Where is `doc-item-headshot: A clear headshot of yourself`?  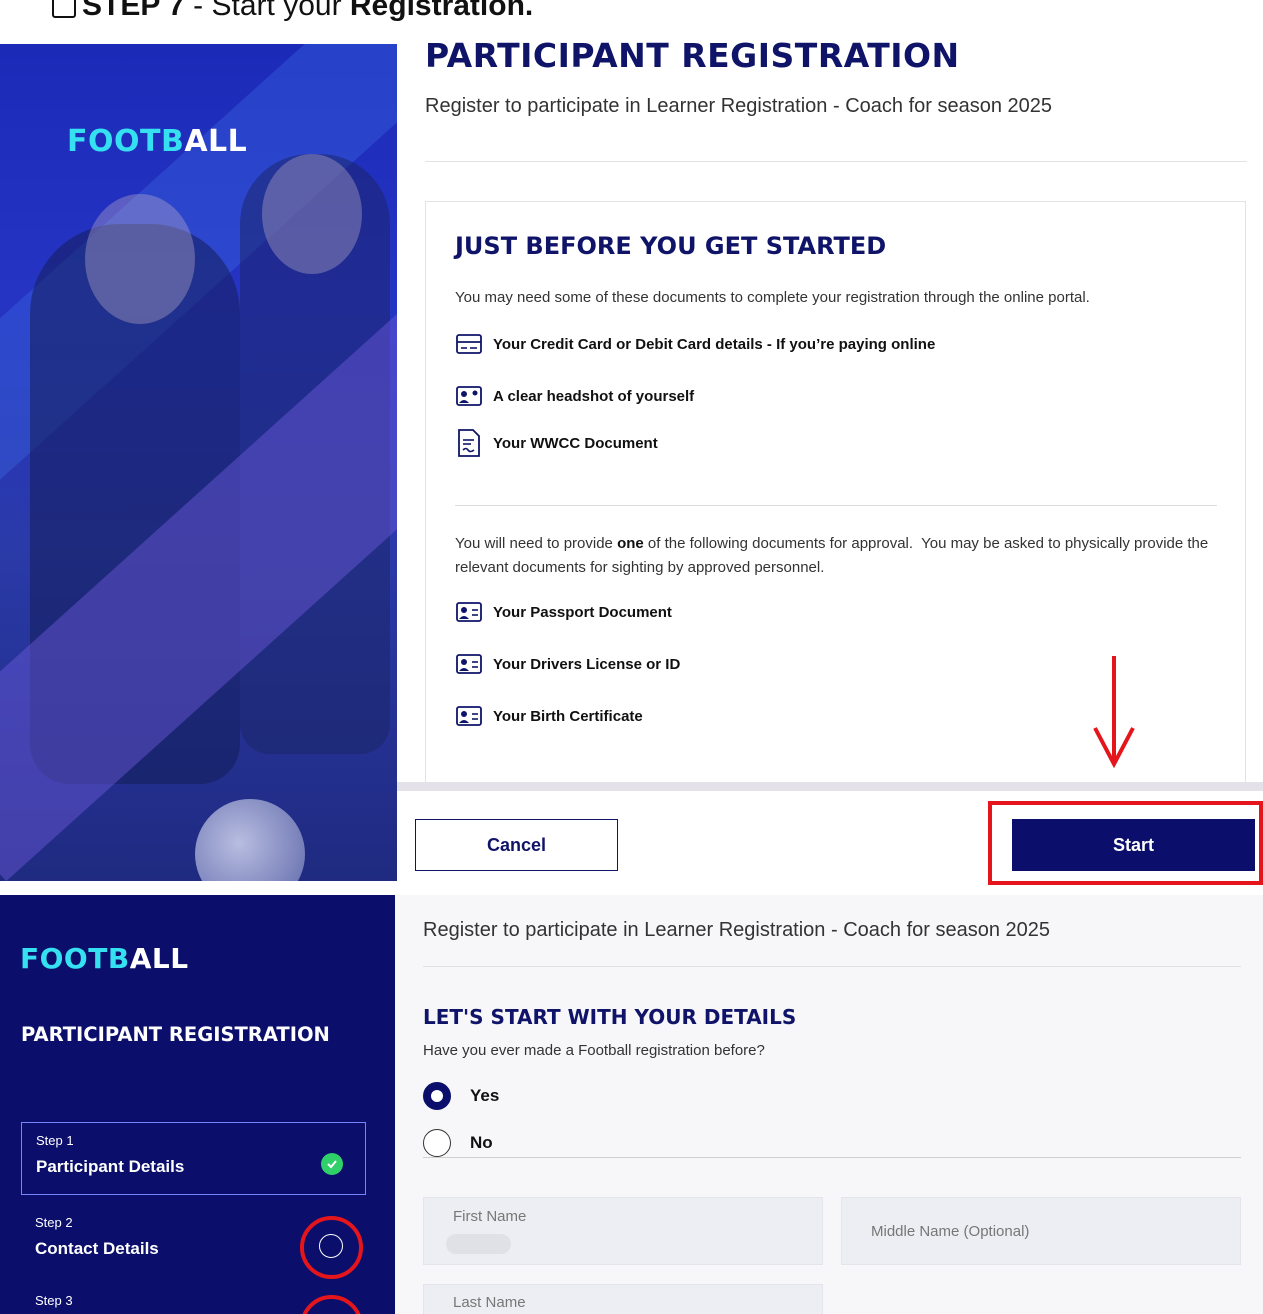
doc-item-headshot: A clear headshot of yourself is located at coordinates (574, 396).